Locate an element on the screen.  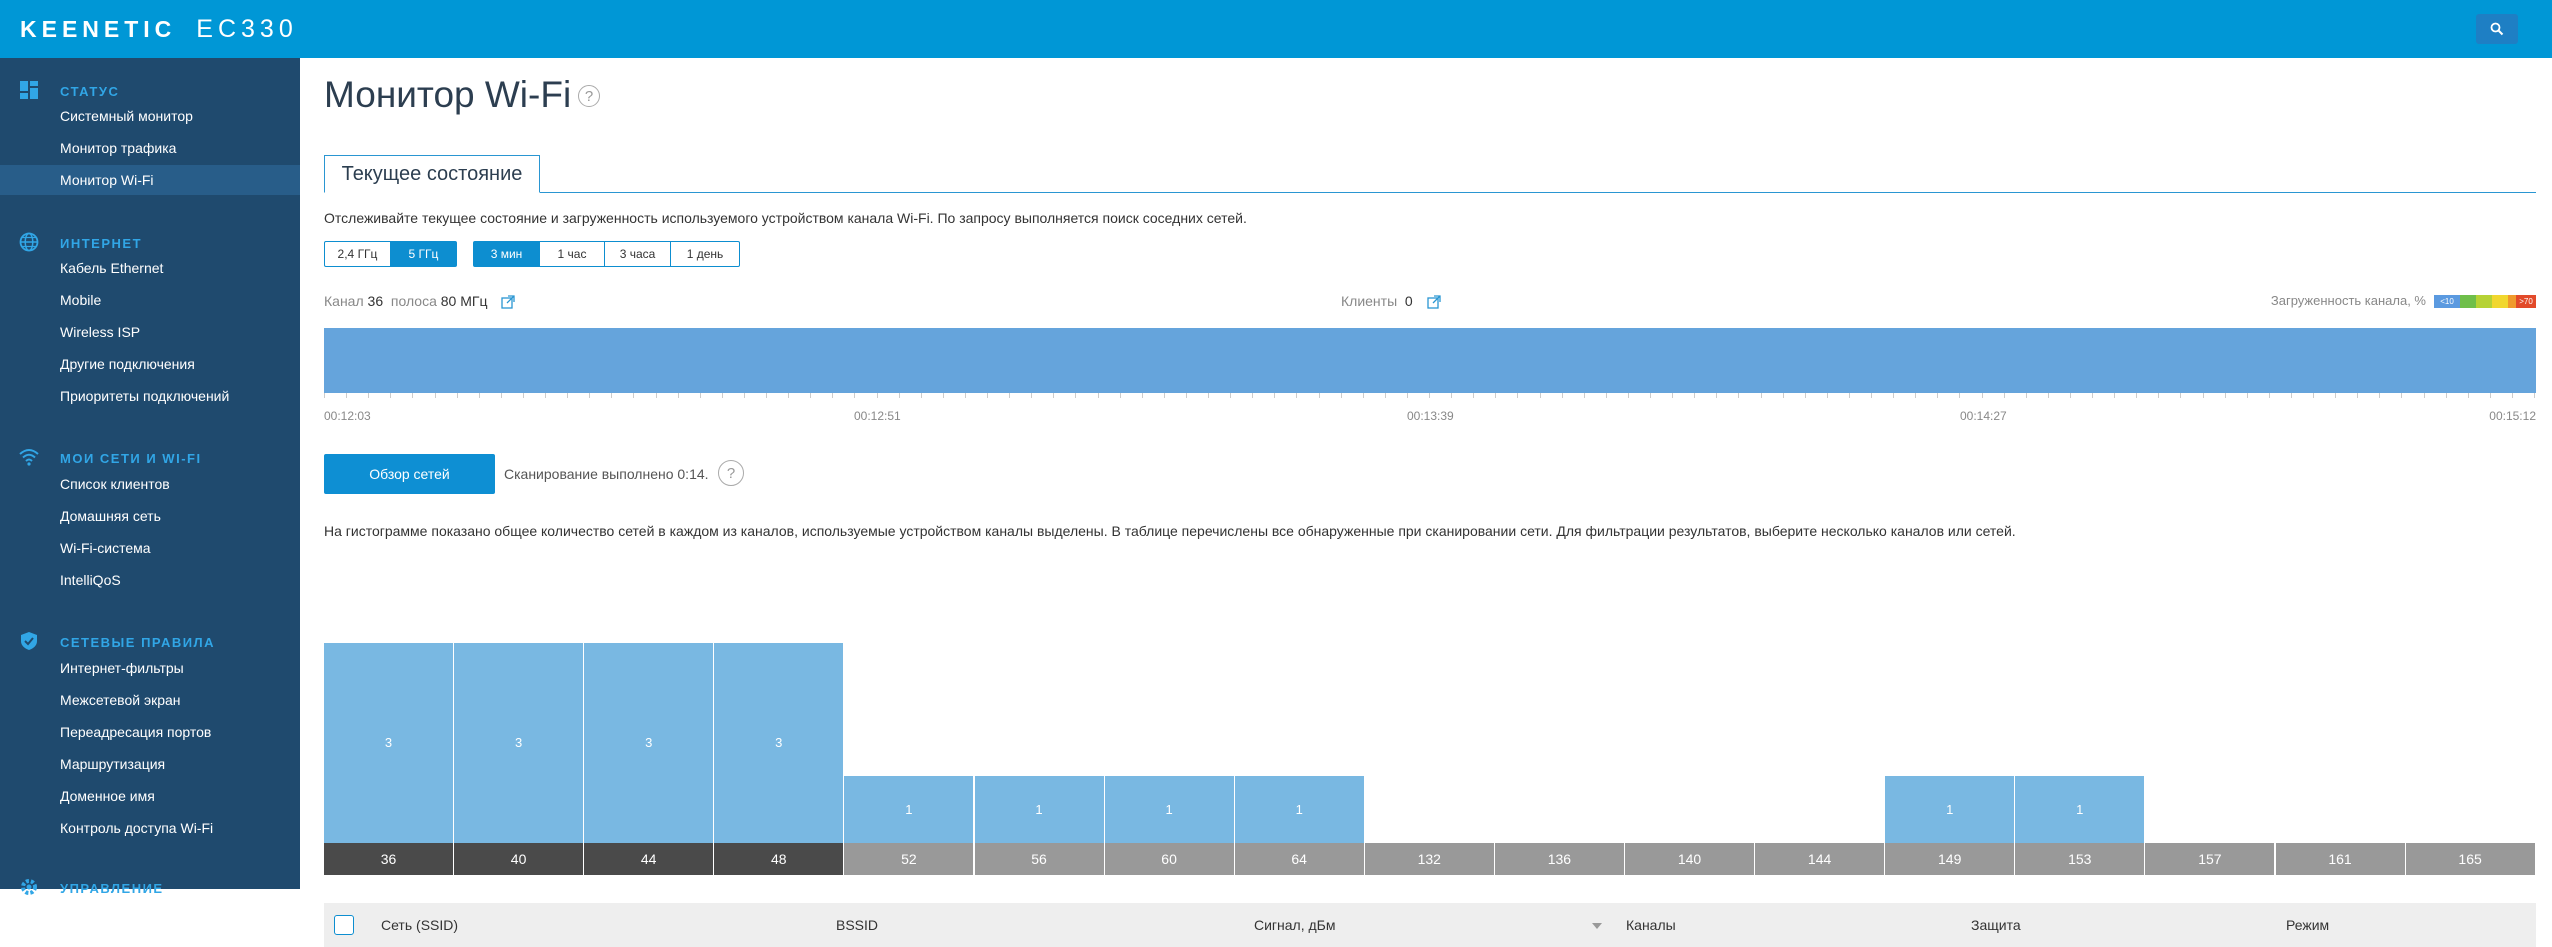
histogram-channel-label: 36 is located at coordinates (388, 859).